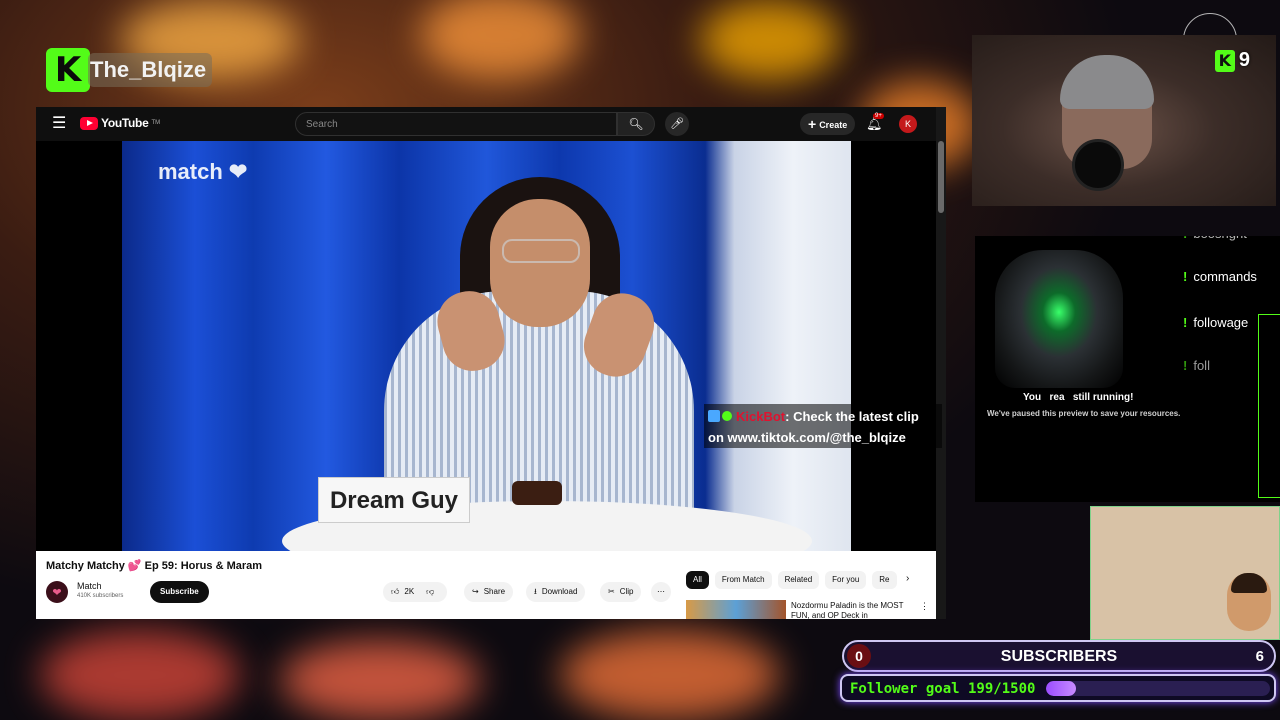 The width and height of the screenshot is (1280, 720). Describe the element at coordinates (908, 124) in the screenshot. I see `account-avatar: K` at that location.